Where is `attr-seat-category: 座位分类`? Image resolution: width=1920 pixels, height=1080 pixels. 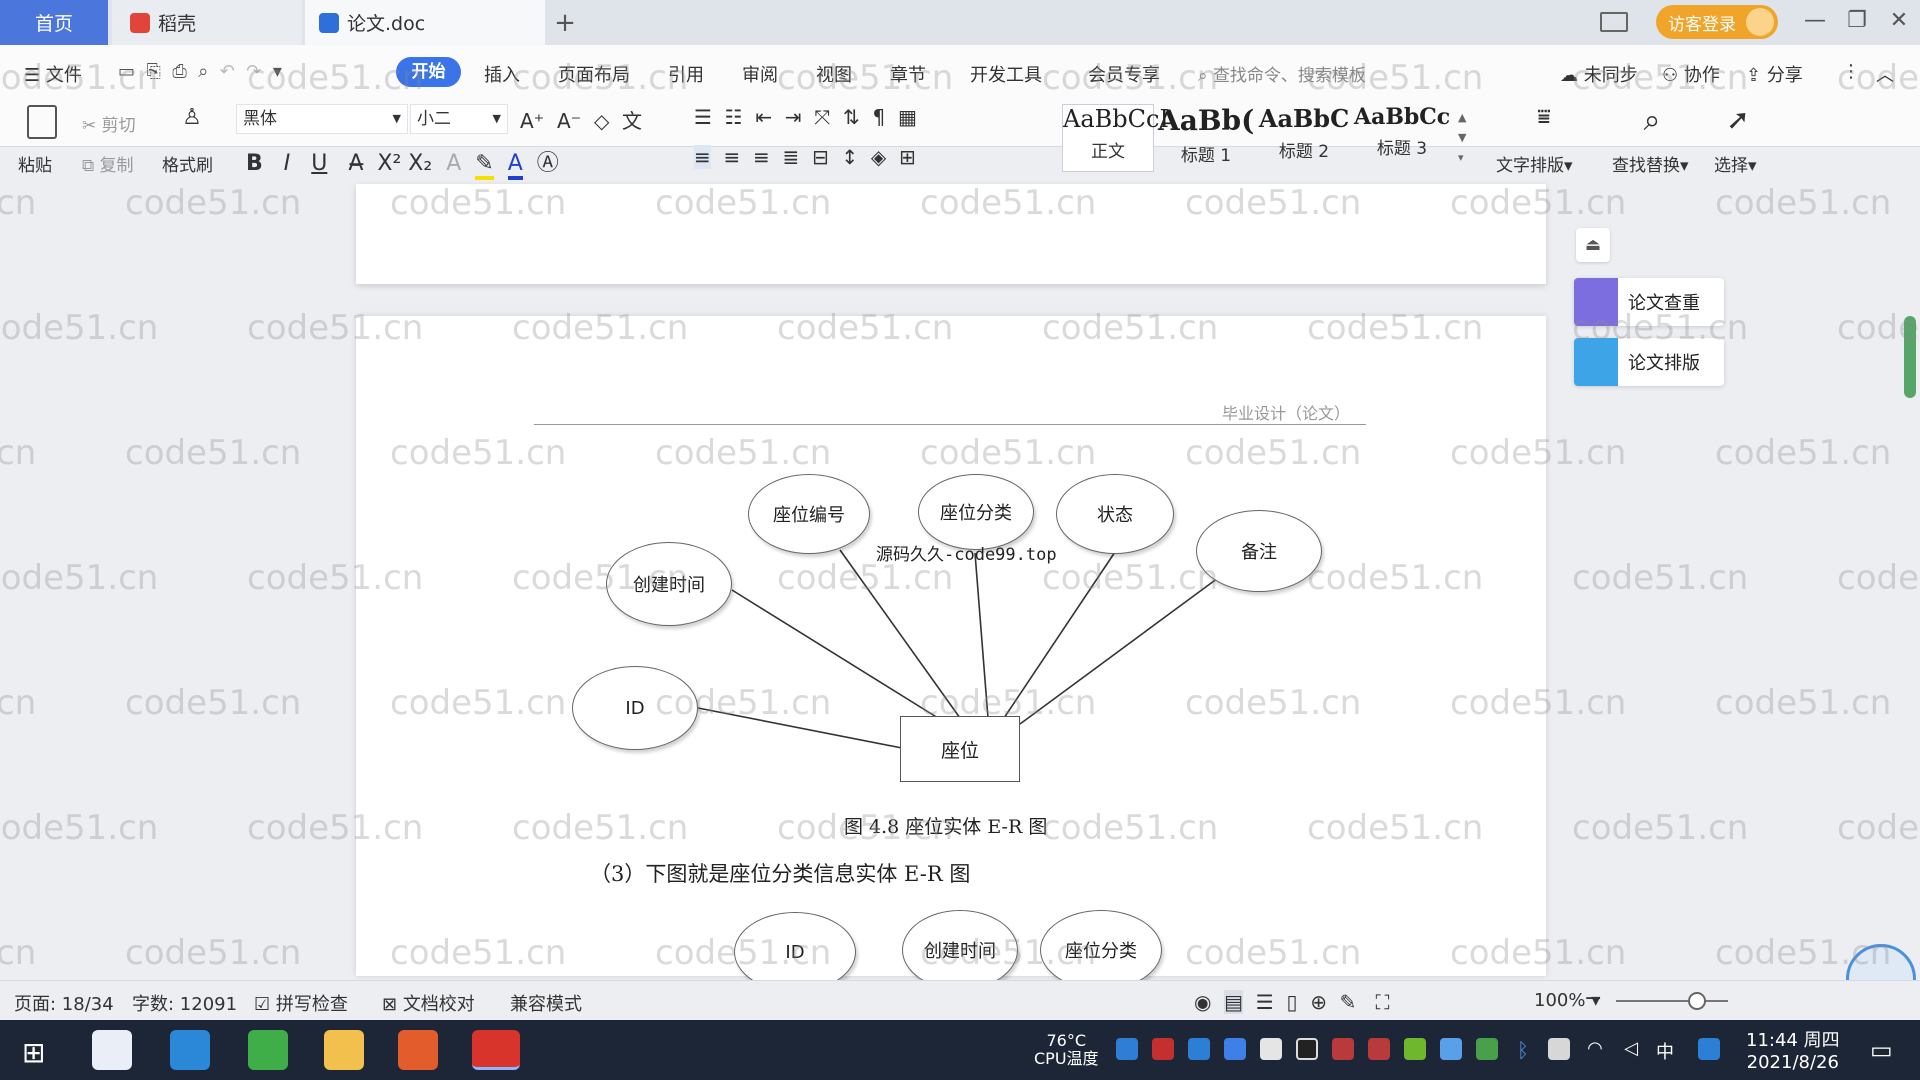
attr-seat-category: 座位分类 is located at coordinates (976, 512).